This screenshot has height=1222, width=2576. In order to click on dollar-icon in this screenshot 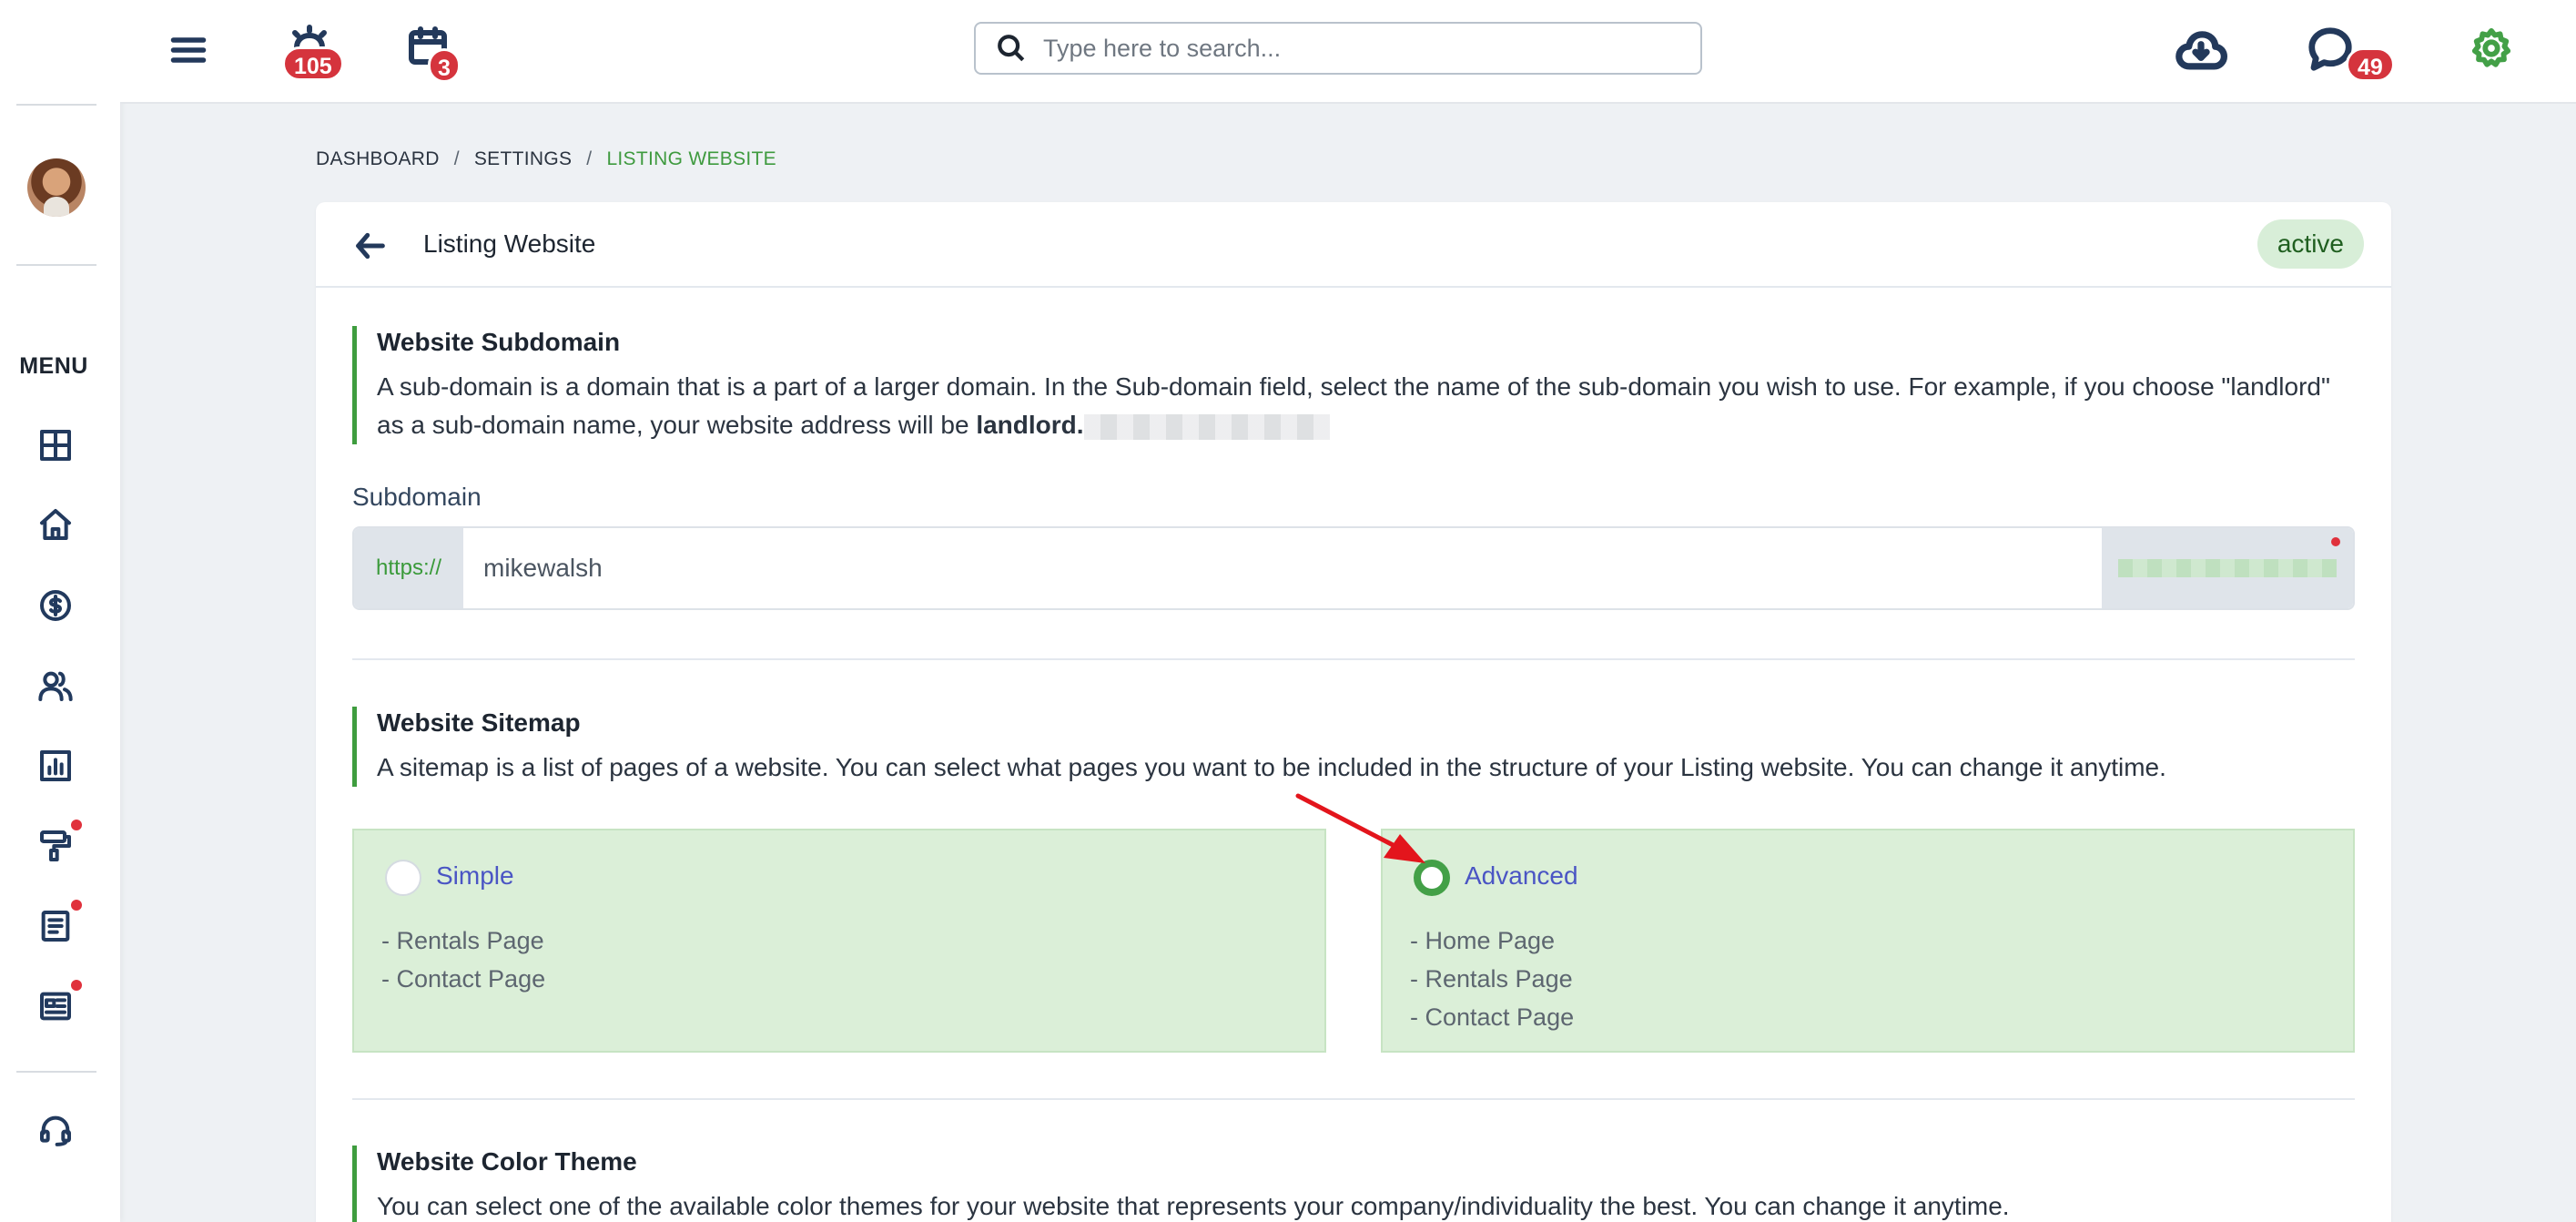, I will do `click(55, 606)`.